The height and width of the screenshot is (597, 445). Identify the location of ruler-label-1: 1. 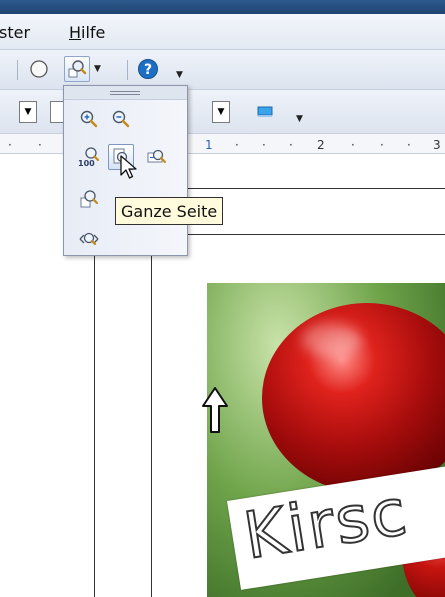
(209, 145).